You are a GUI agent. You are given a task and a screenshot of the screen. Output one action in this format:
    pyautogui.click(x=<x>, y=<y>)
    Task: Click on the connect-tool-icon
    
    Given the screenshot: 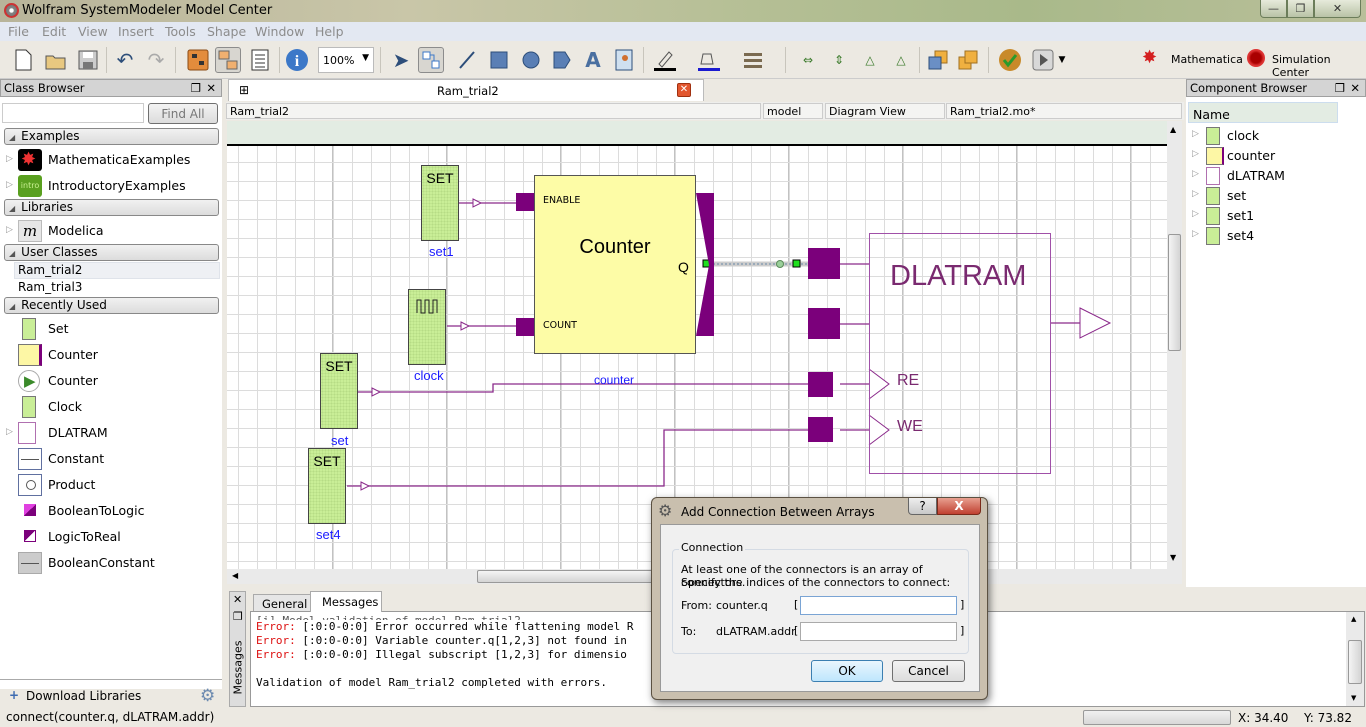 What is the action you would take?
    pyautogui.click(x=431, y=60)
    